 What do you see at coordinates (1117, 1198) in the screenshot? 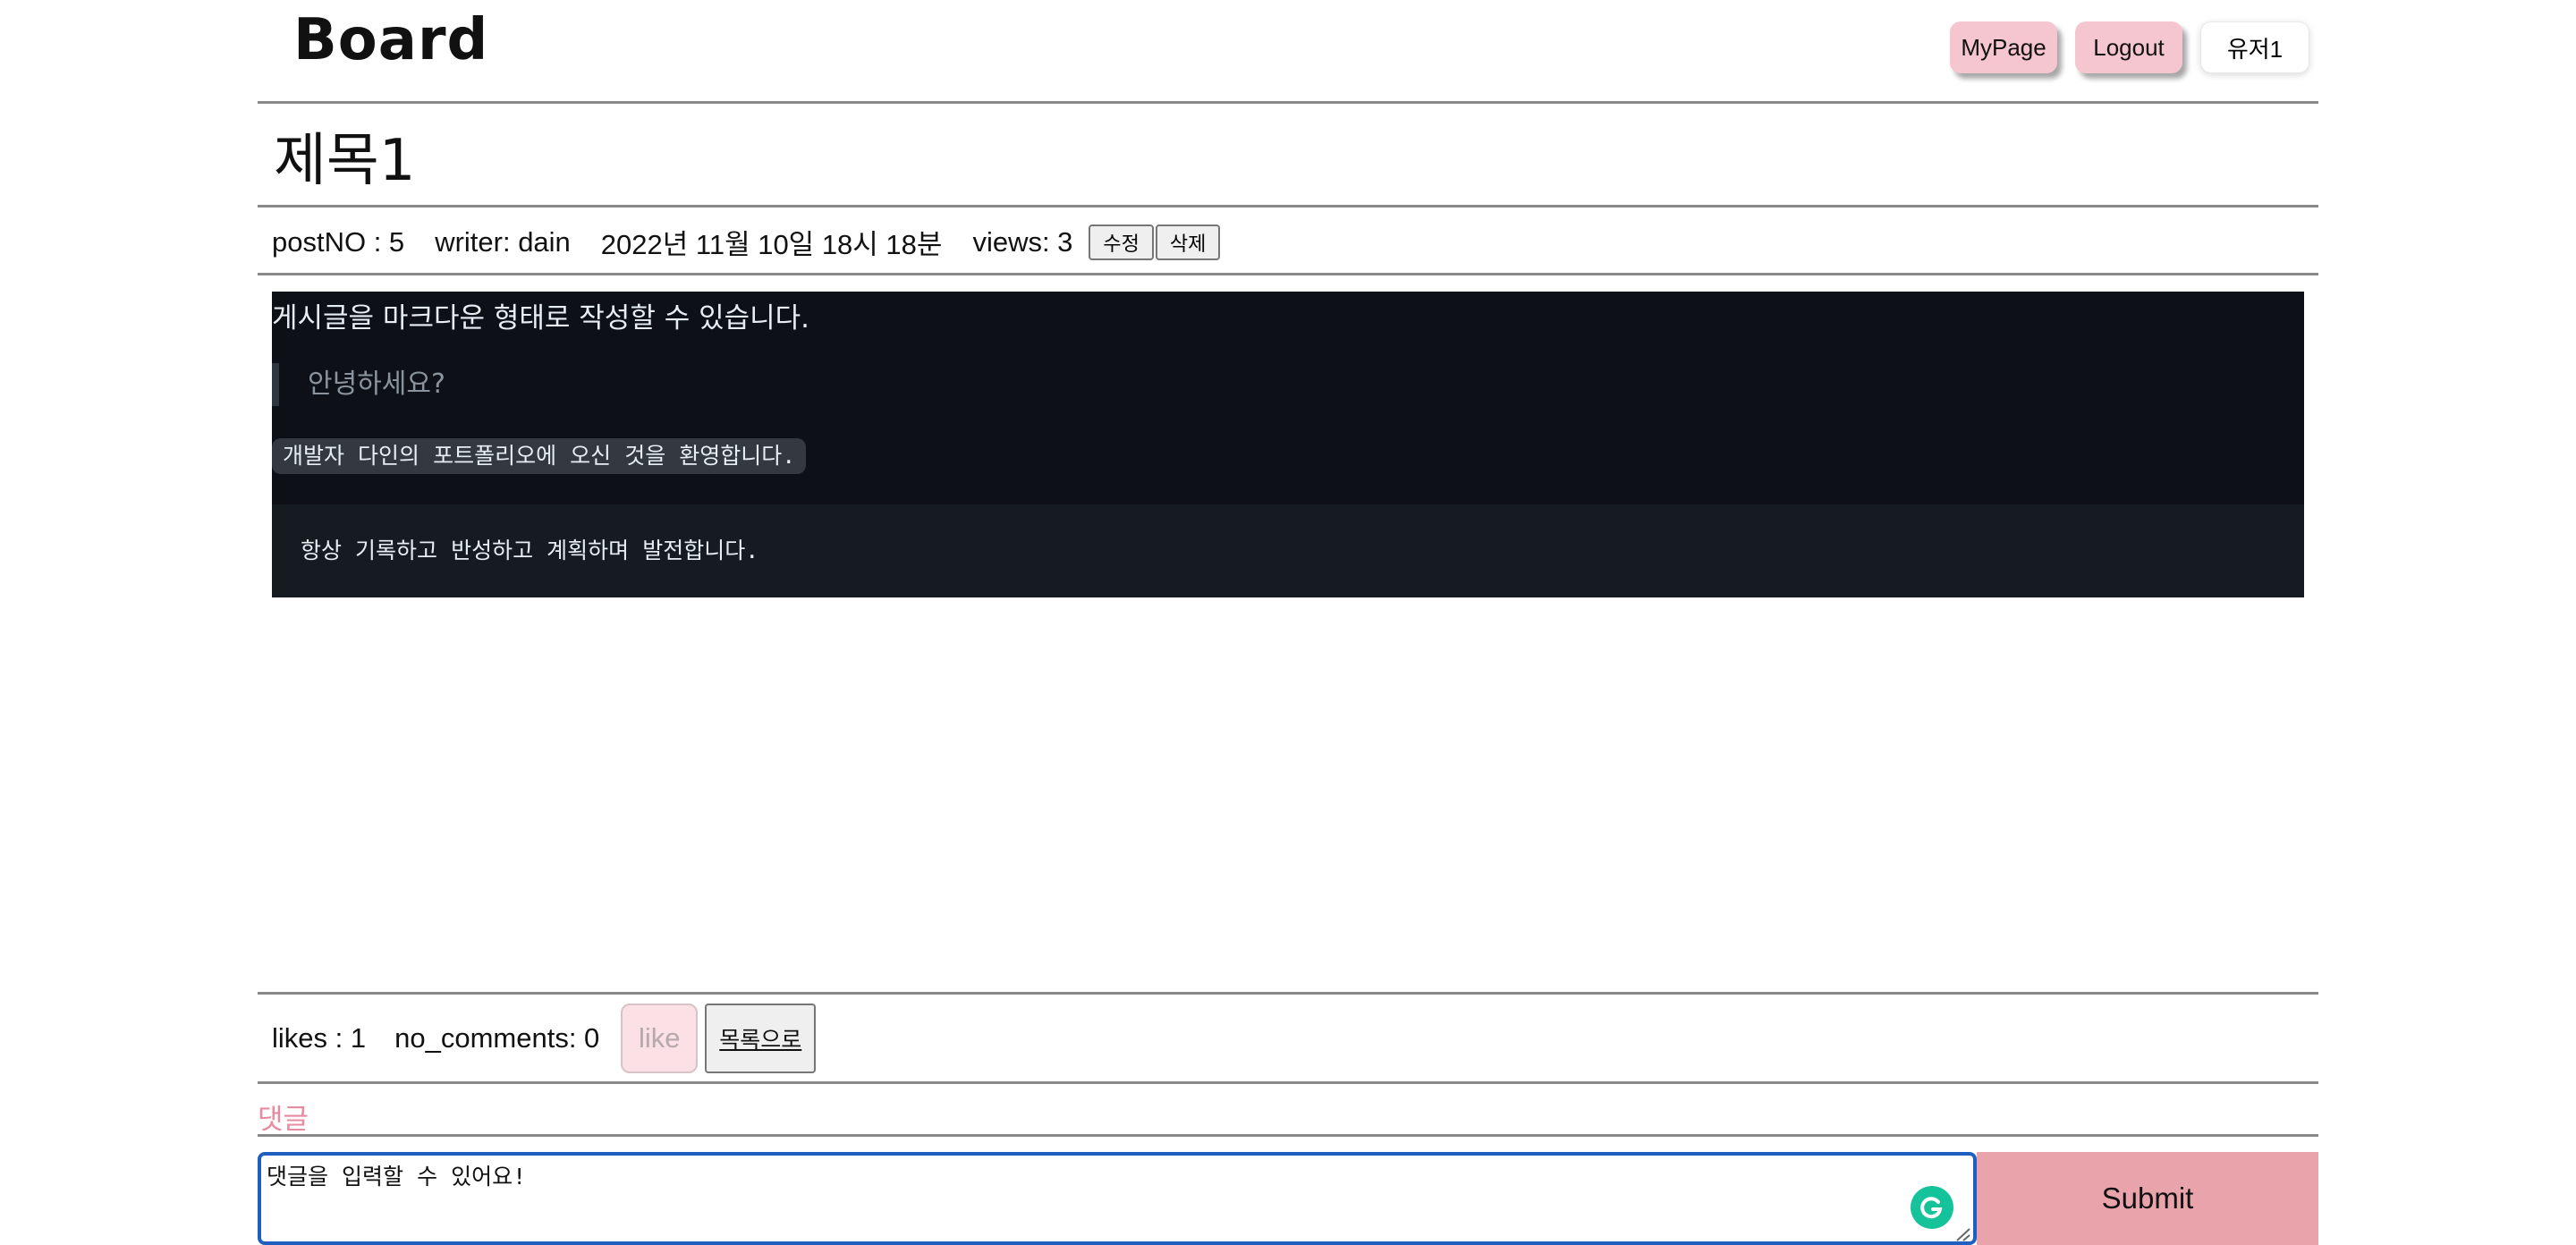
I see `comment-input: 댓글을 입력할 수 있어요!` at bounding box center [1117, 1198].